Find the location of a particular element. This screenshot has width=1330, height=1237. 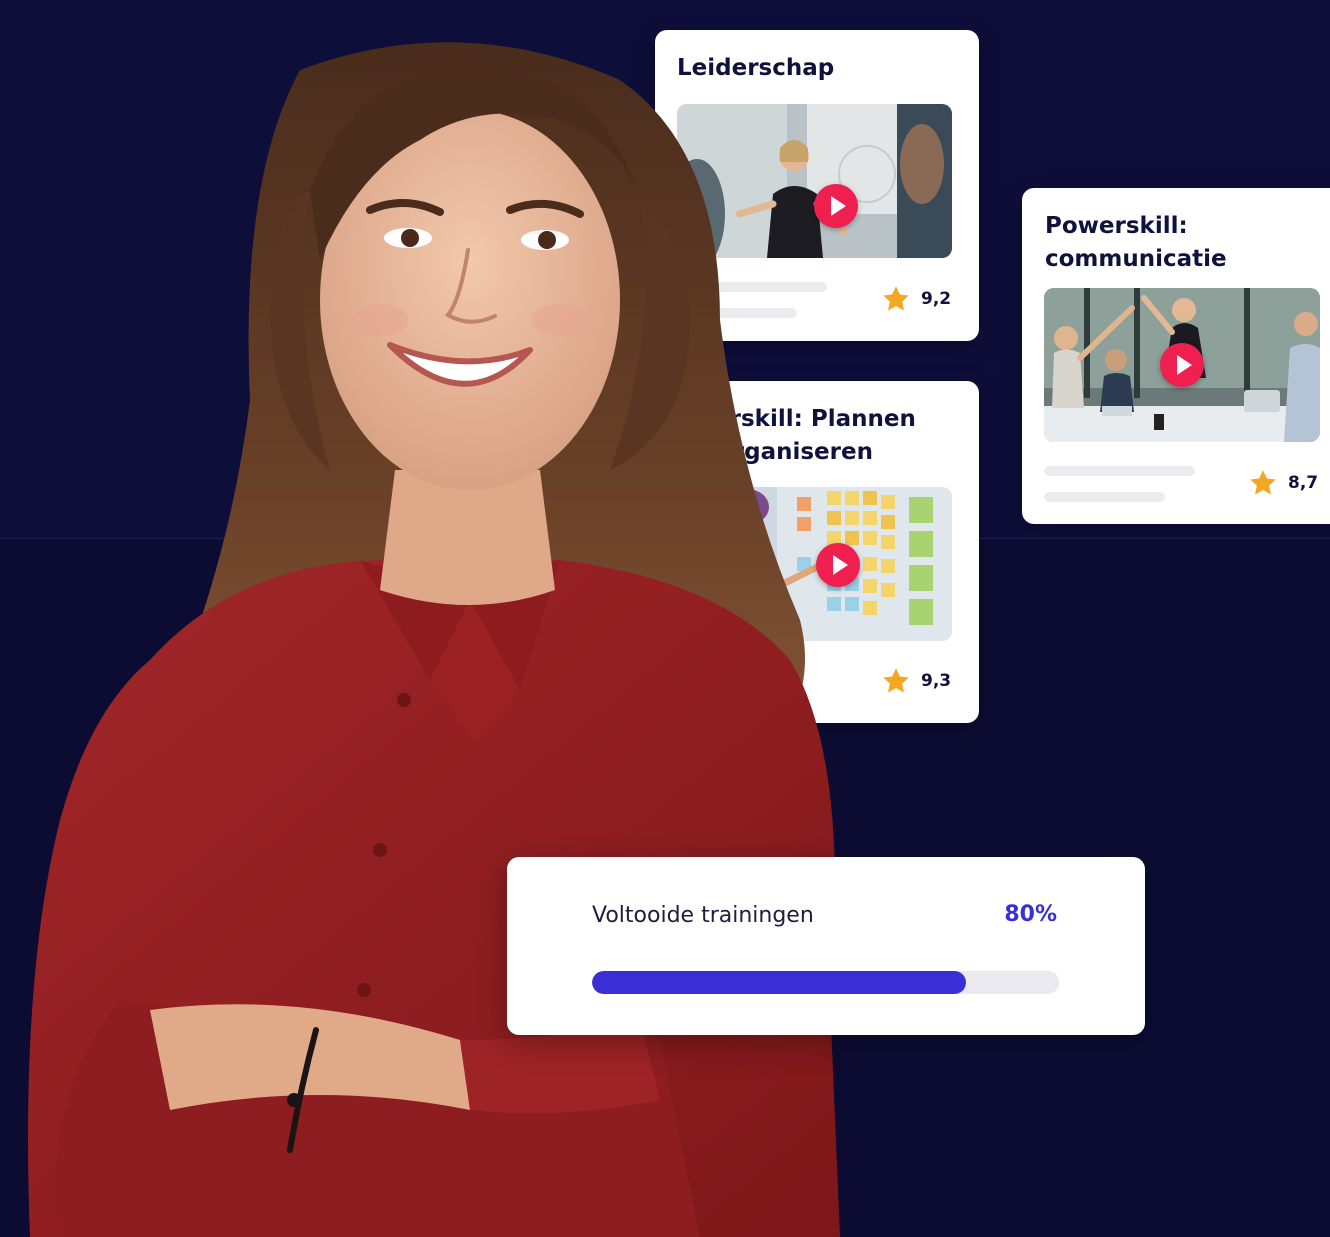

course-card-title: Powerskill: communicatie is located at coordinates (1136, 242).